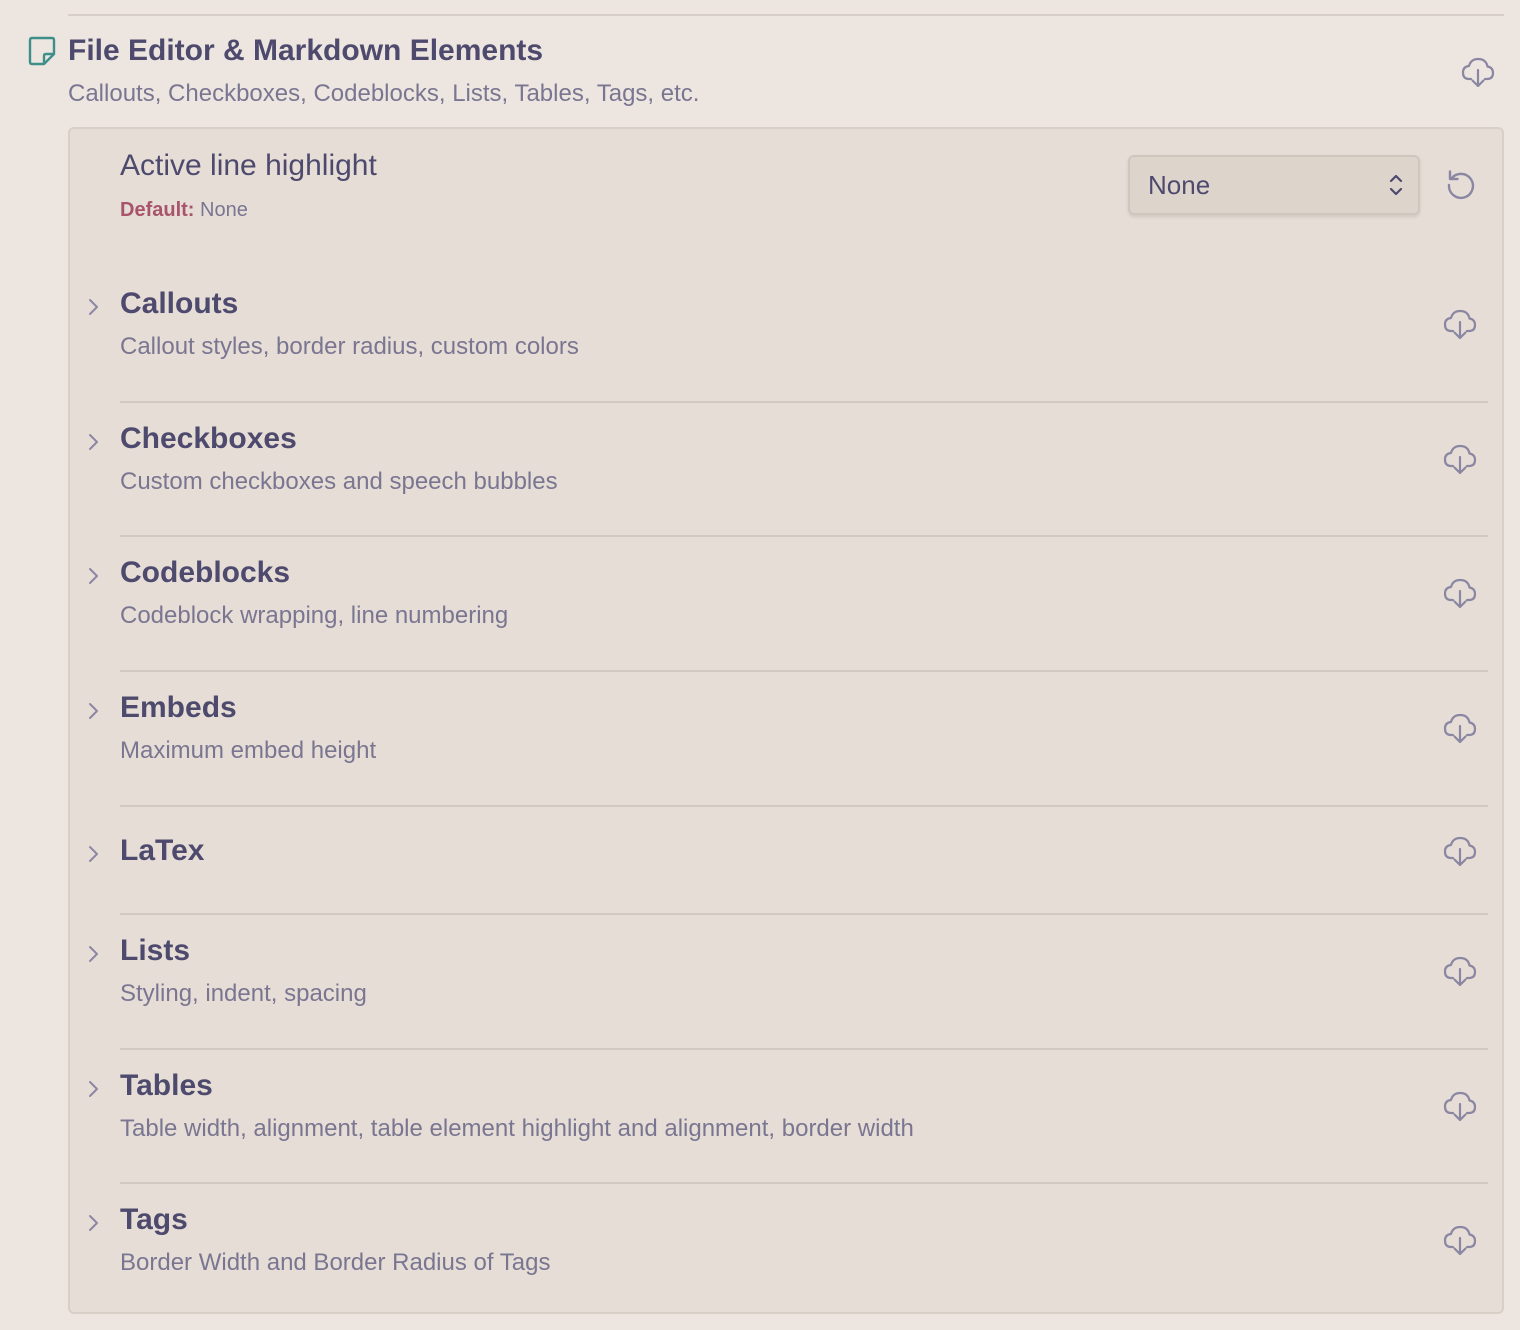  Describe the element at coordinates (178, 707) in the screenshot. I see `item-title: Embeds` at that location.